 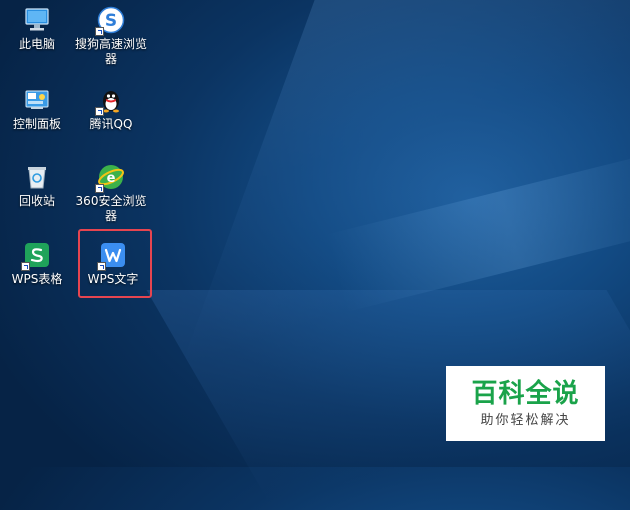 I want to click on svg-text: e, so click(x=111, y=178).